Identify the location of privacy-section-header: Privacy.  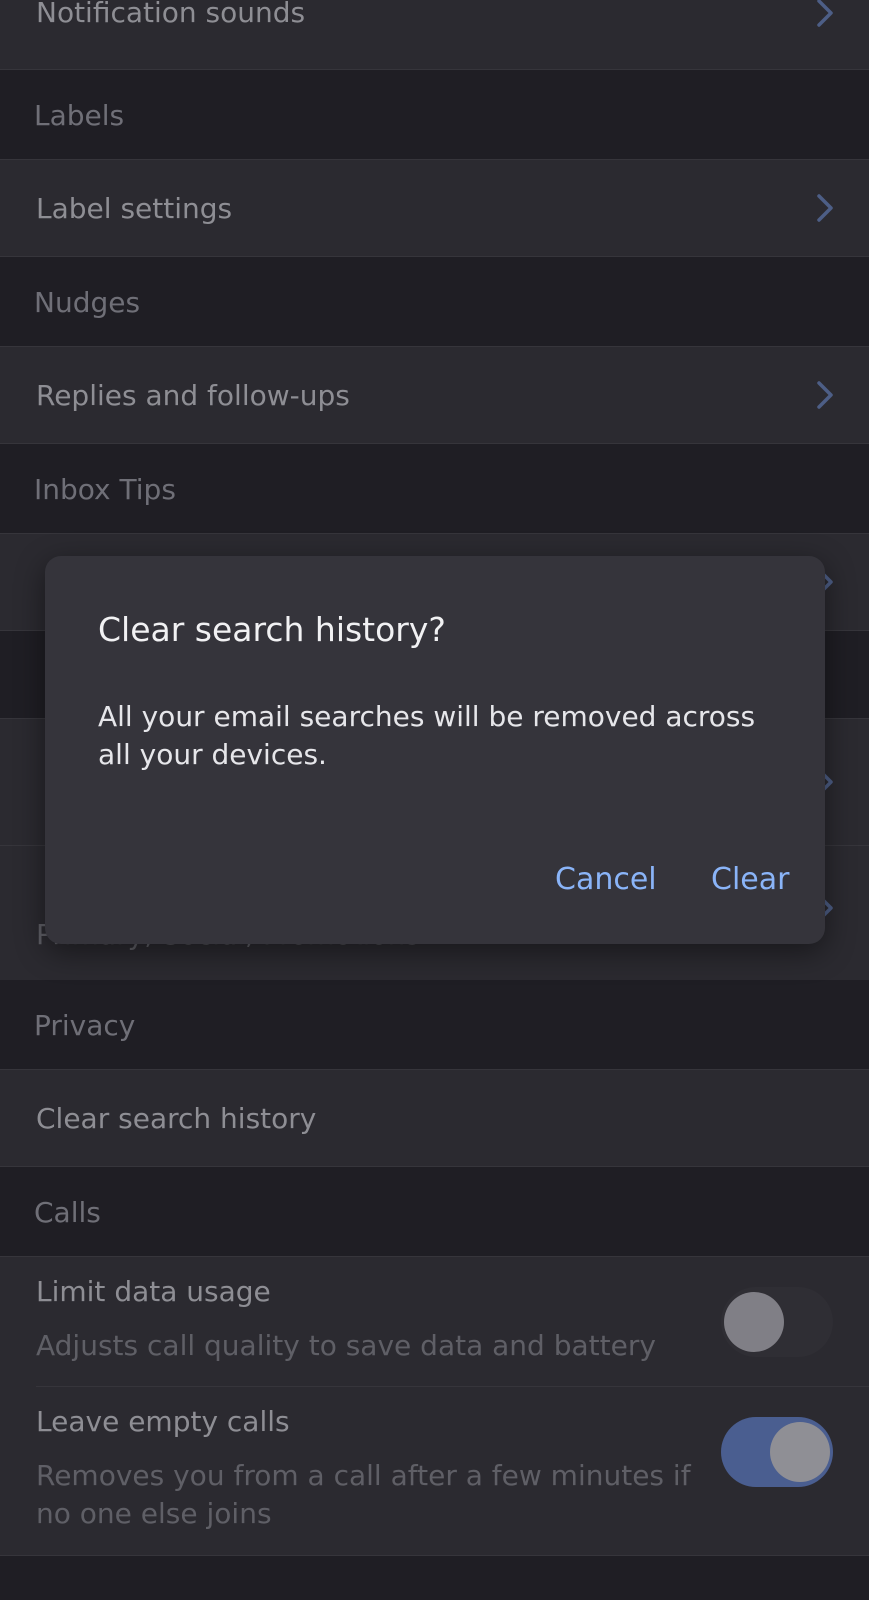
(434, 1025).